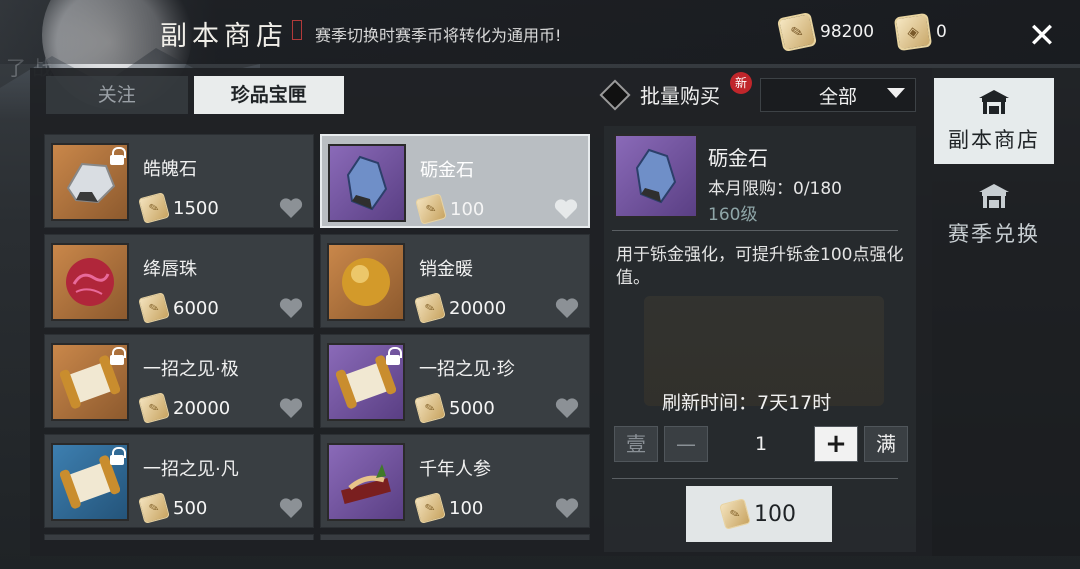 The image size is (1080, 569). I want to click on sidebar: 副本商店 赛季兑换, so click(1006, 312).